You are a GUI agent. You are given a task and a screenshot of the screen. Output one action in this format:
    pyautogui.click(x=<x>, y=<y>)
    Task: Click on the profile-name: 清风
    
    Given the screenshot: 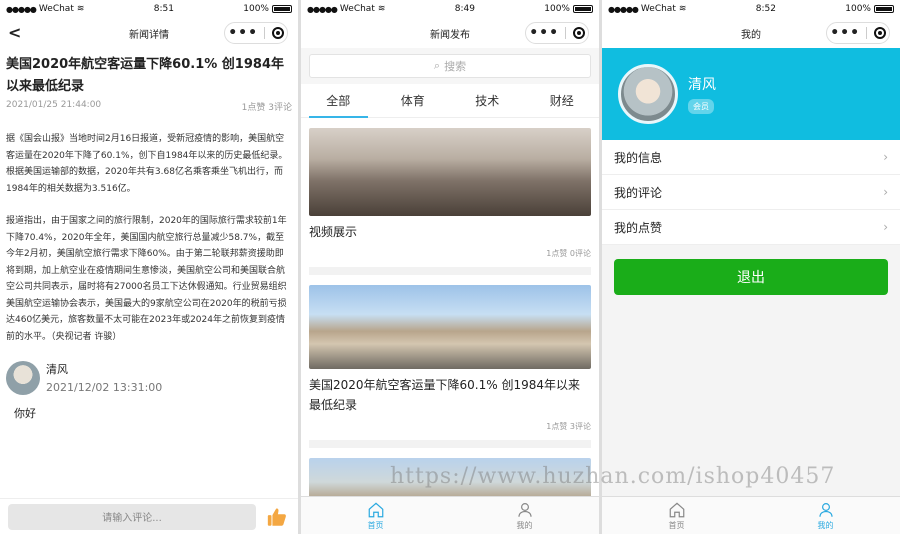 What is the action you would take?
    pyautogui.click(x=702, y=85)
    